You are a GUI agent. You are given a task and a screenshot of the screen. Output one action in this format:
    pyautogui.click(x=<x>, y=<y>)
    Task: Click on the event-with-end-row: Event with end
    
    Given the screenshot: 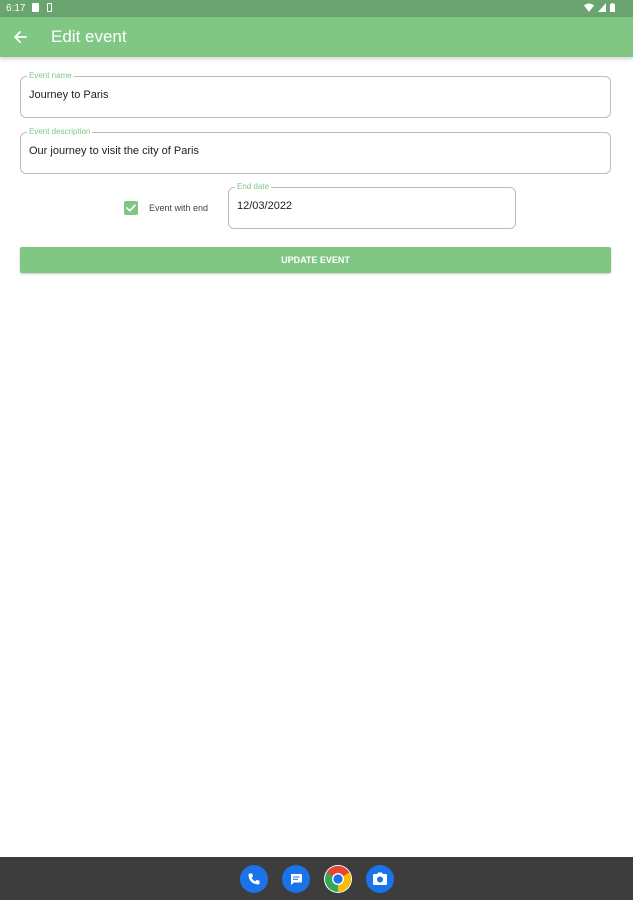 What is the action you would take?
    pyautogui.click(x=166, y=208)
    